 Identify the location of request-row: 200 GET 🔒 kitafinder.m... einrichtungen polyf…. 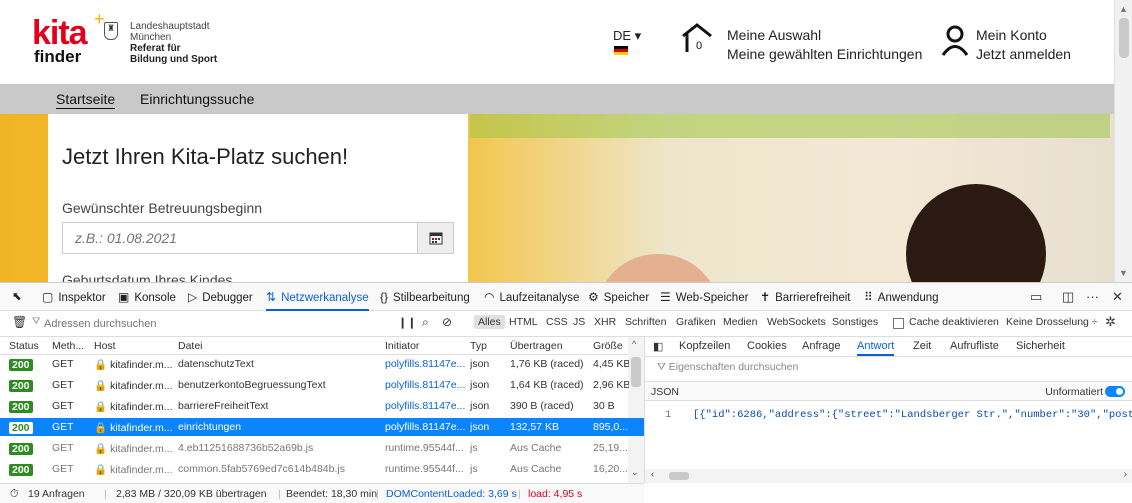
(322, 427).